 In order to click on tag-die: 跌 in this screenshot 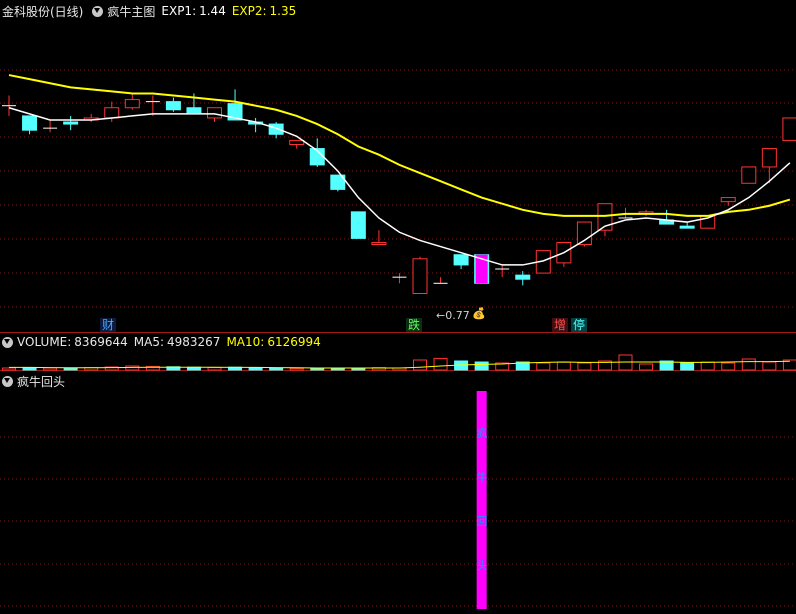, I will do `click(414, 325)`.